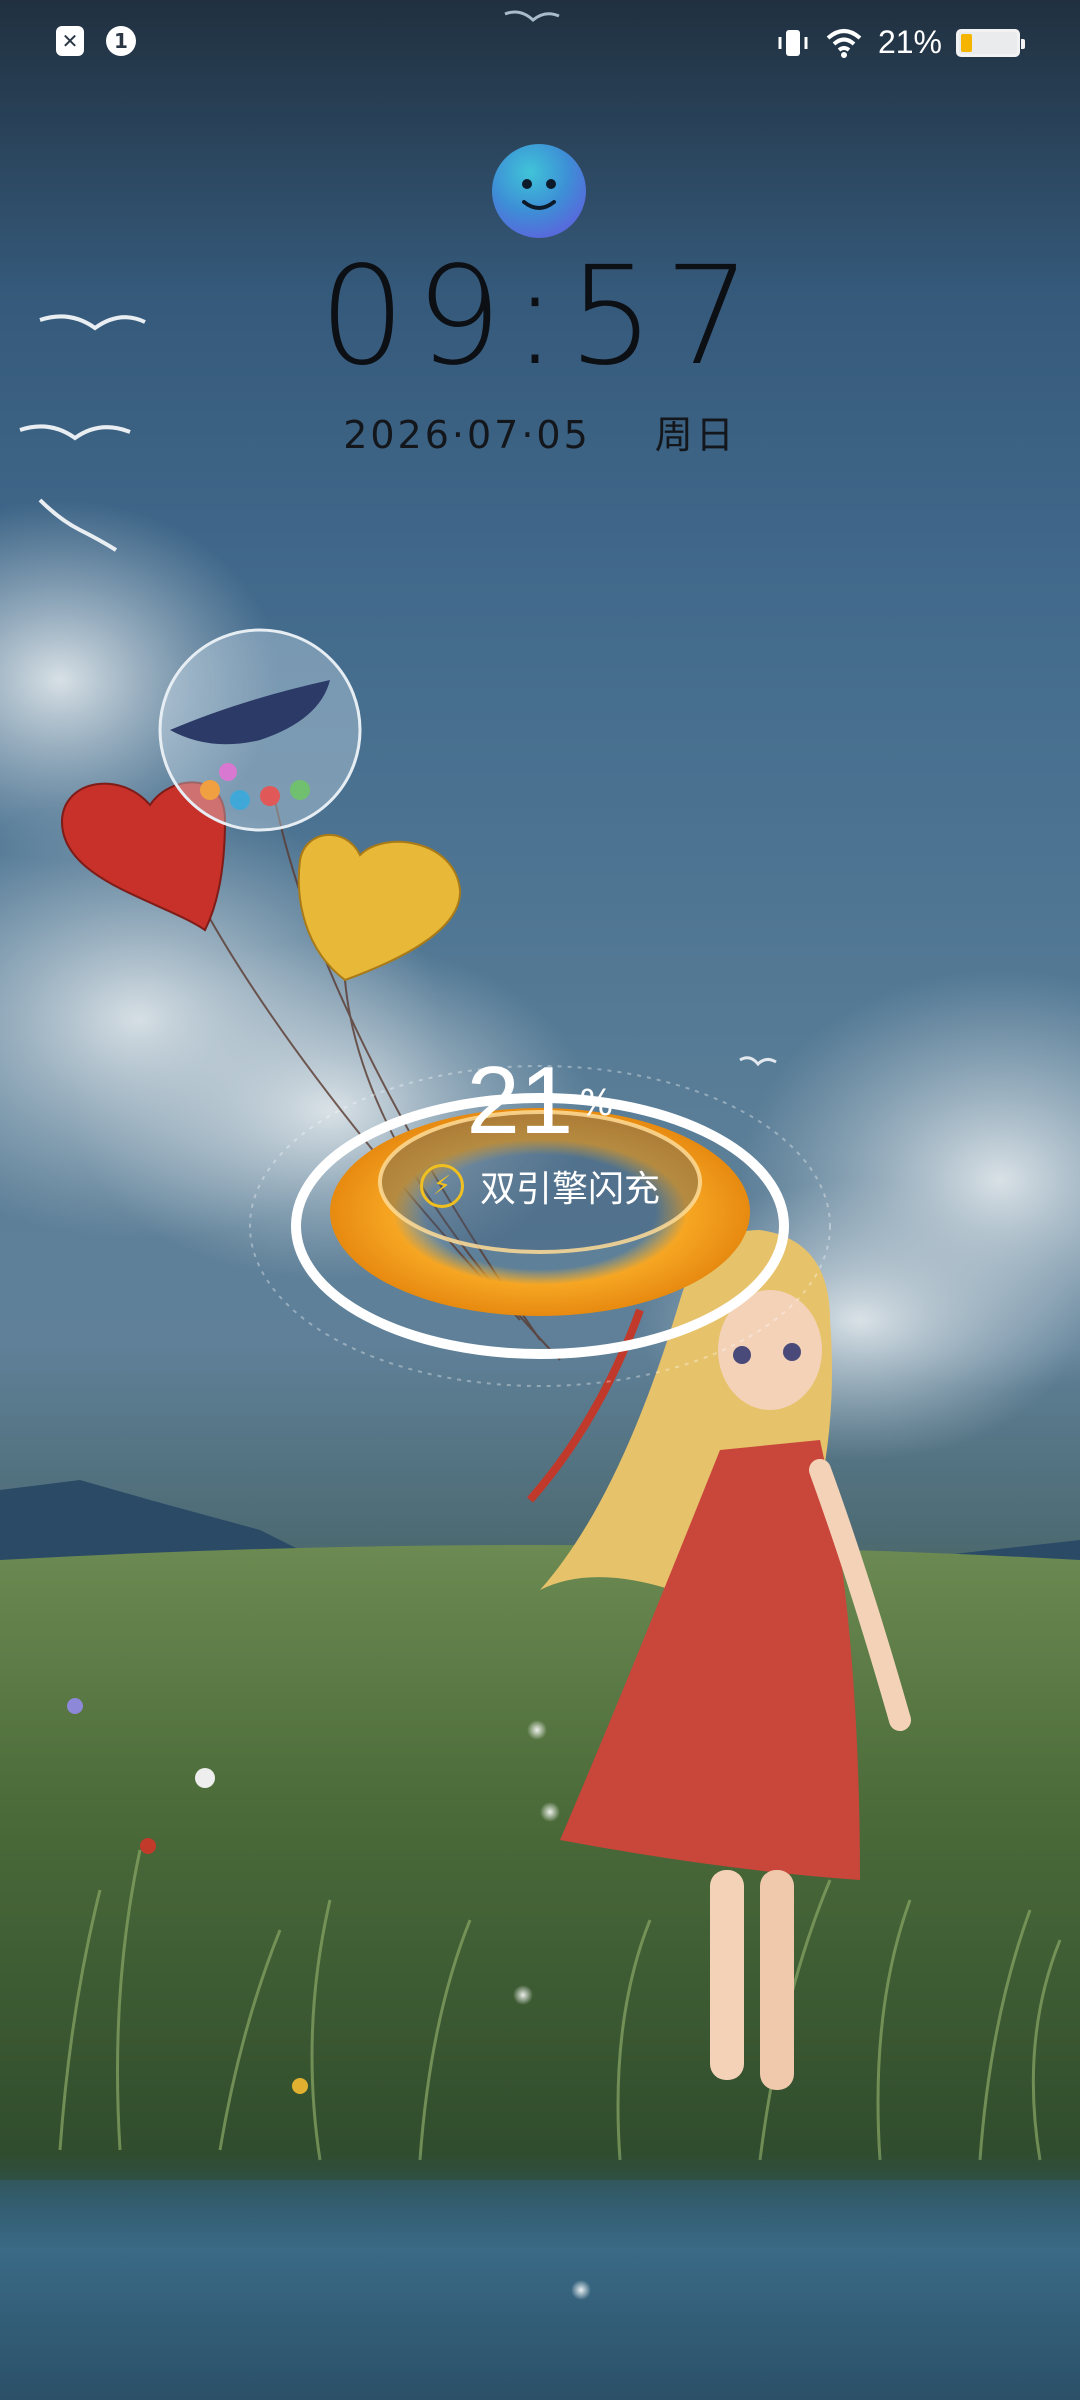  I want to click on lightning-bolt-icon: ⚡, so click(441, 1186).